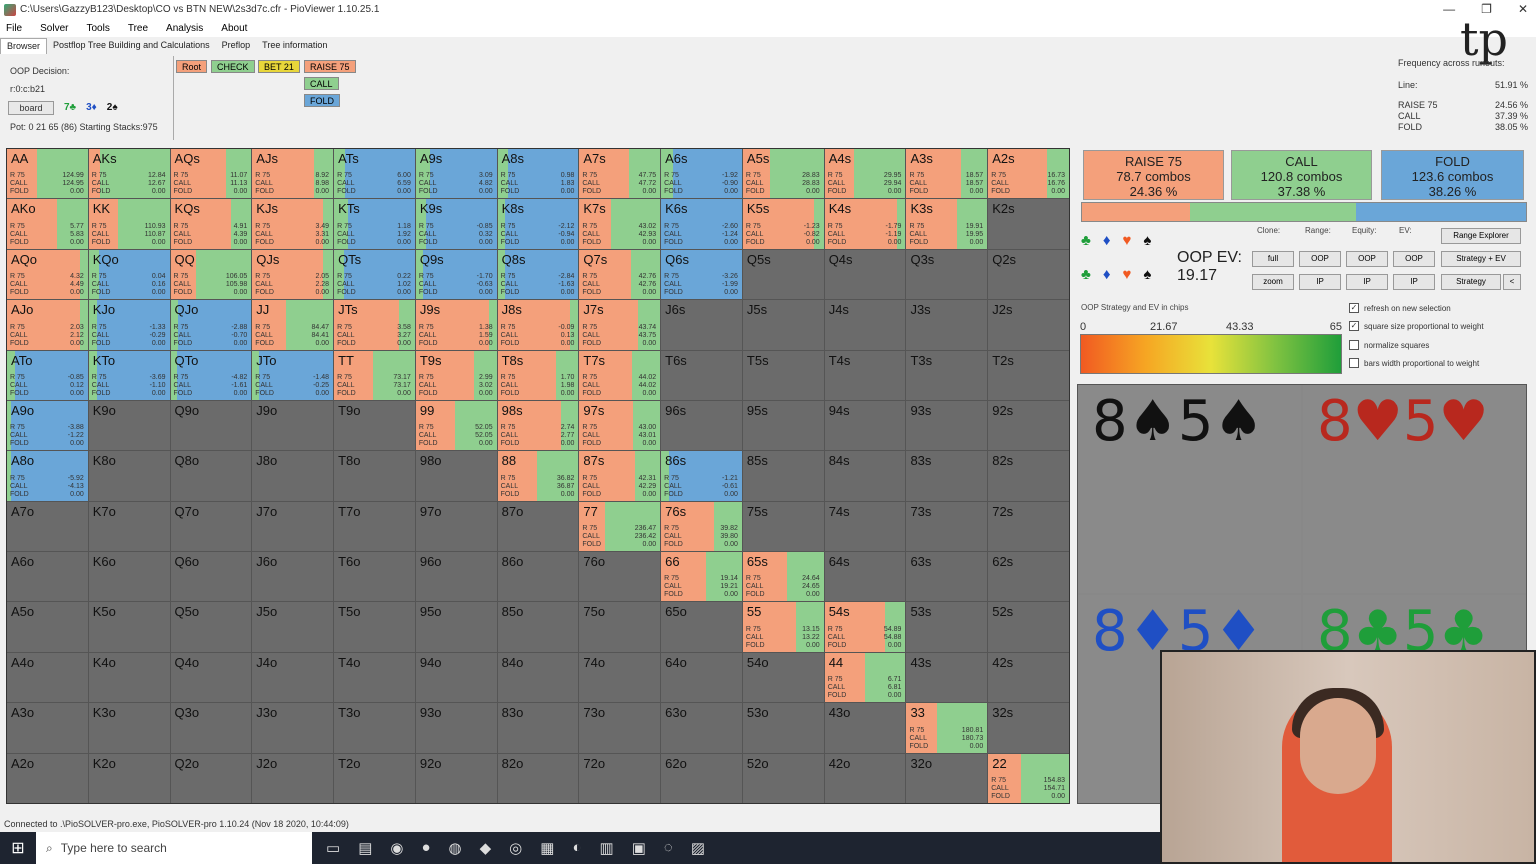 Image resolution: width=1536 pixels, height=864 pixels. What do you see at coordinates (1189, 489) in the screenshot?
I see `combo-cell: 8♠5♠` at bounding box center [1189, 489].